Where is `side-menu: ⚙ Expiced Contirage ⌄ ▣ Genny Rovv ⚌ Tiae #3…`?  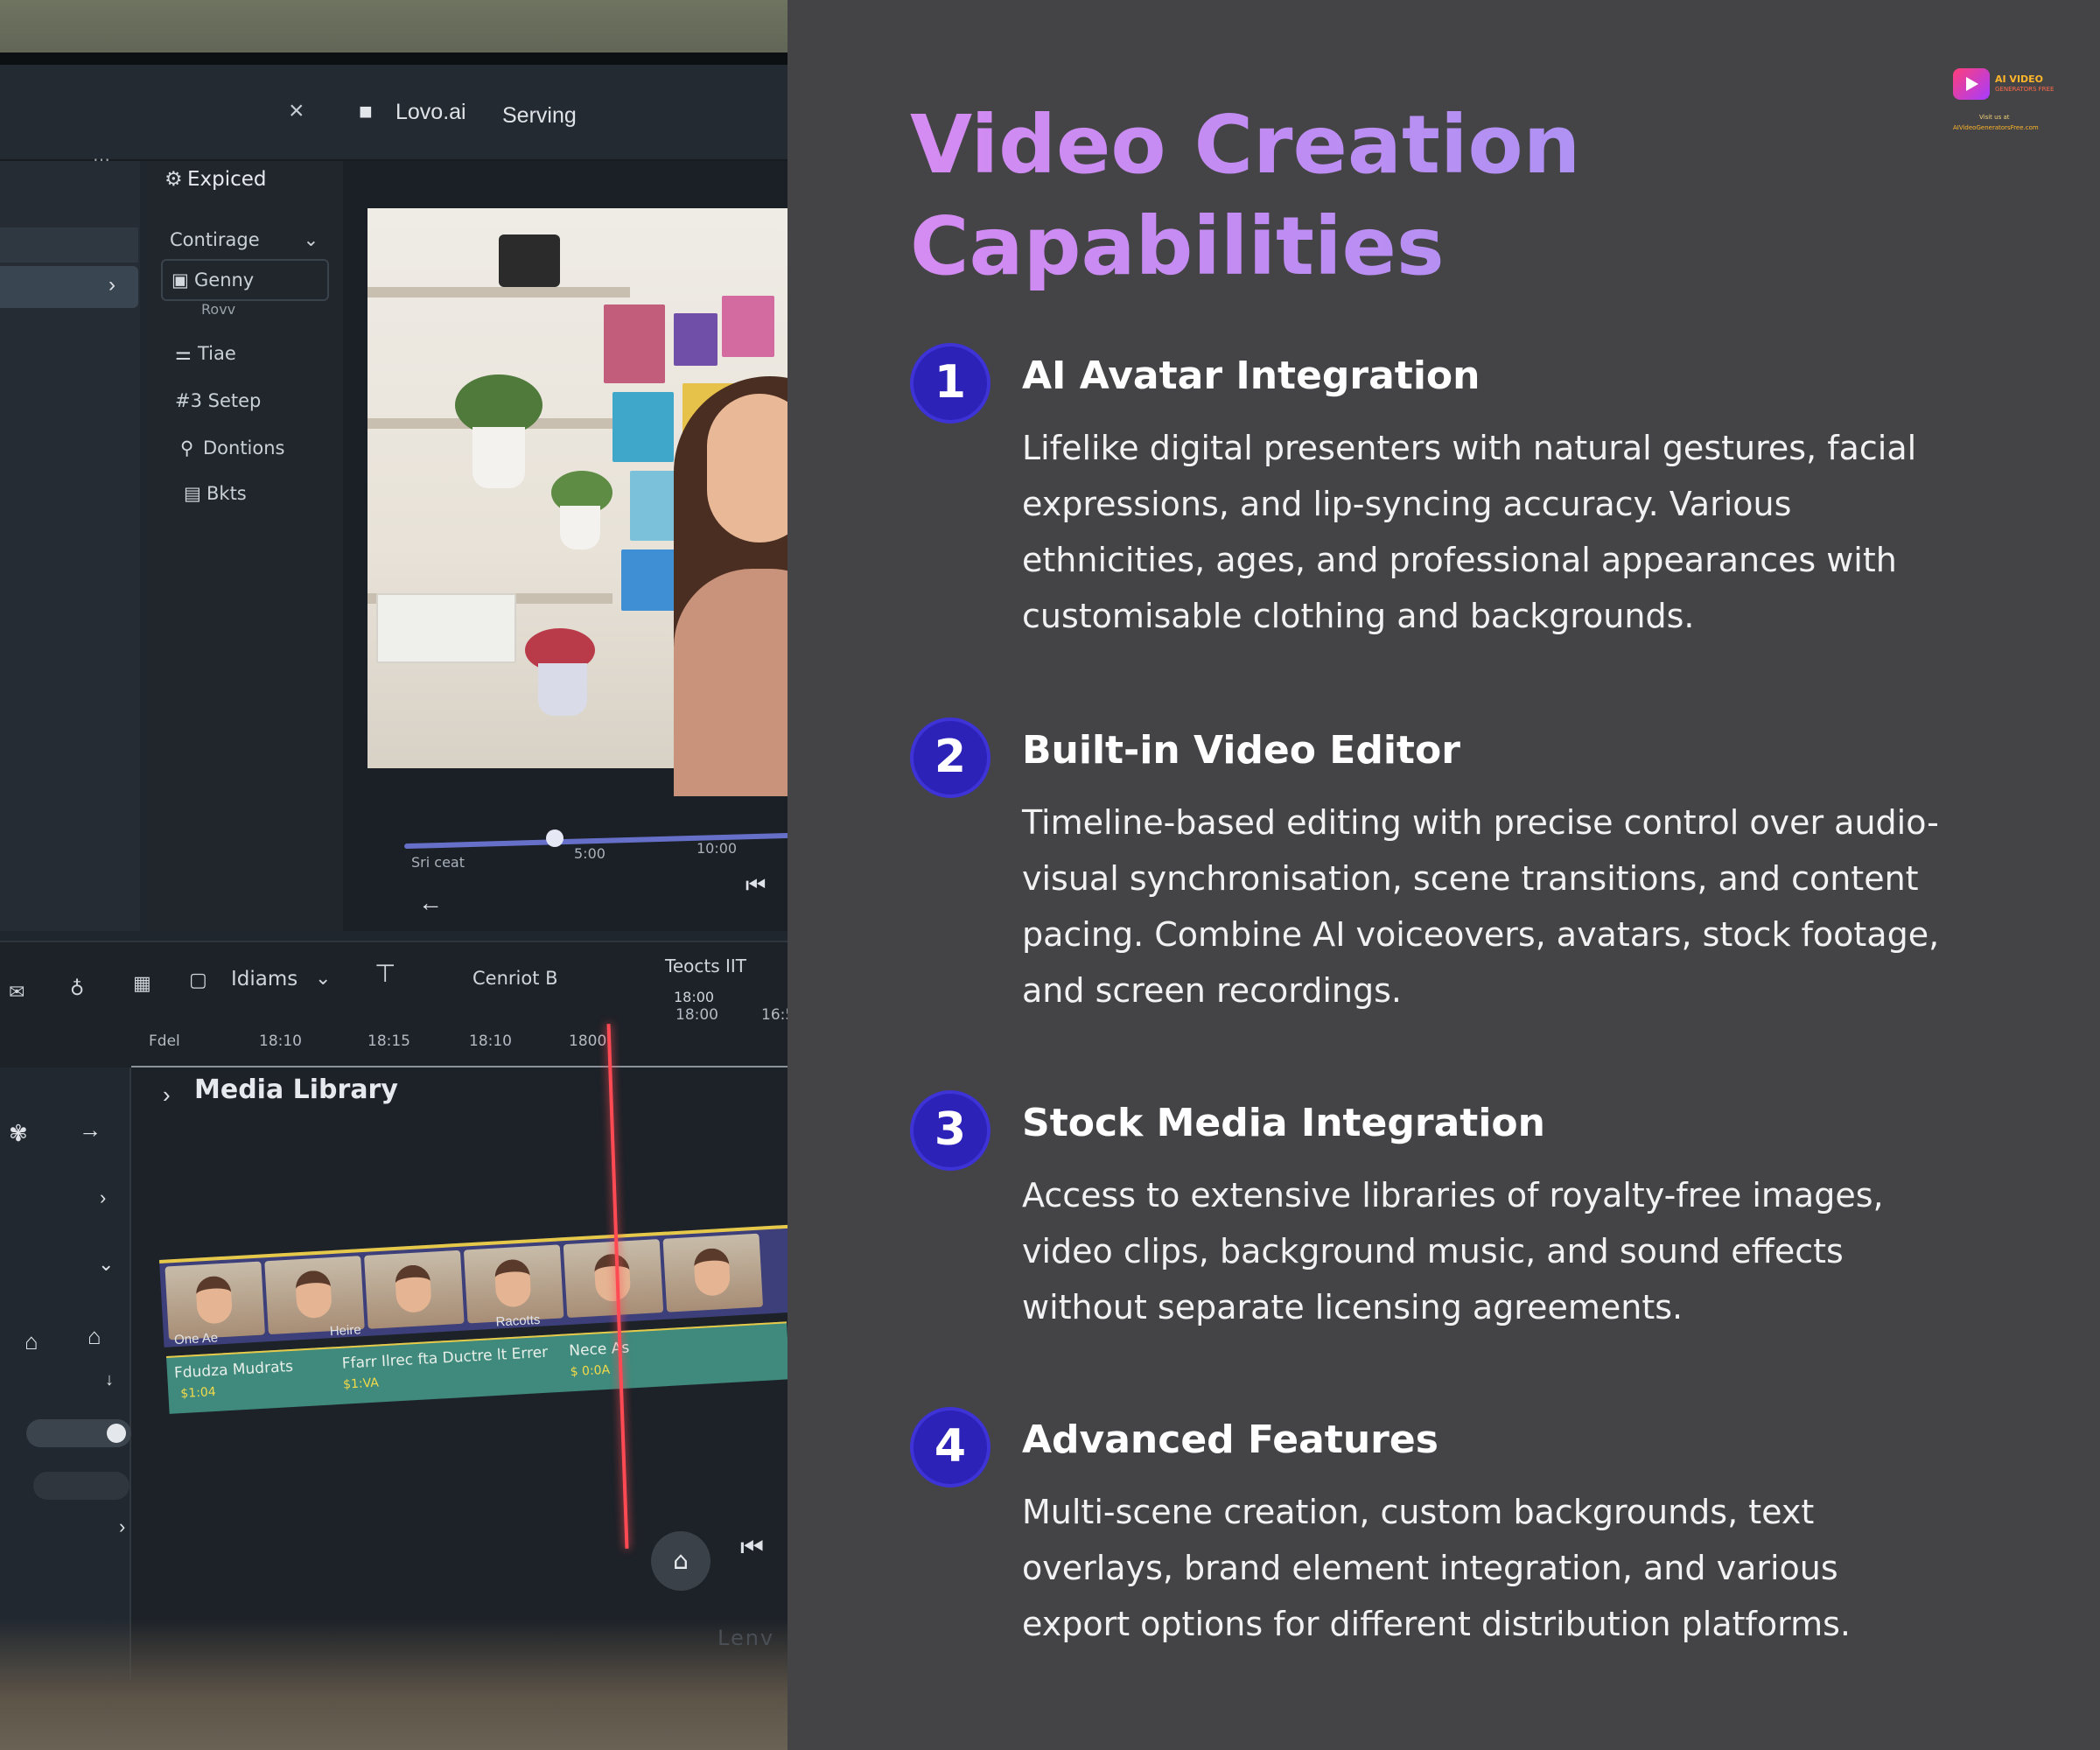
side-menu: ⚙ Expiced Contirage ⌄ ▣ Genny Rovv ⚌ Tiae #3… is located at coordinates (245, 546).